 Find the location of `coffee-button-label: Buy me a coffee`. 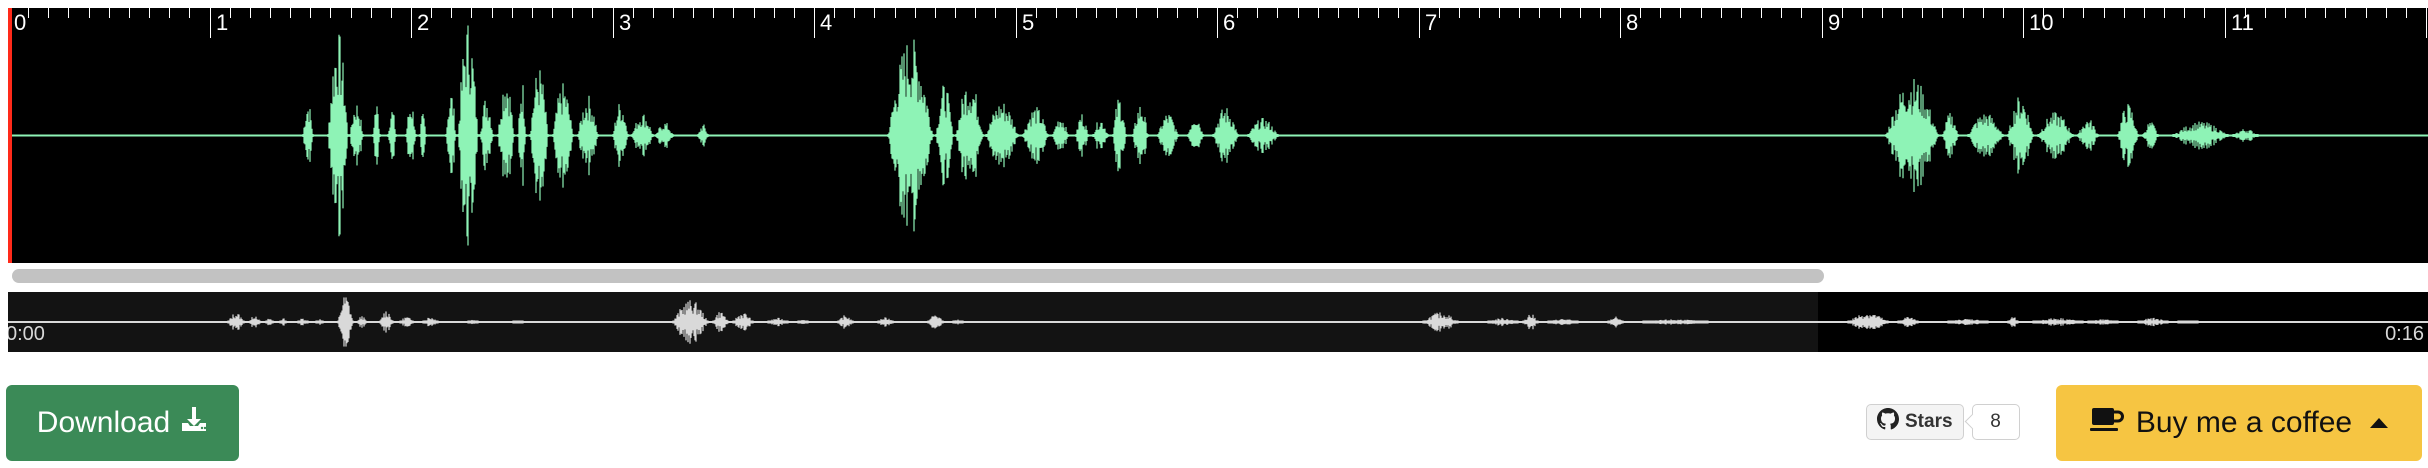

coffee-button-label: Buy me a coffee is located at coordinates (2244, 422).